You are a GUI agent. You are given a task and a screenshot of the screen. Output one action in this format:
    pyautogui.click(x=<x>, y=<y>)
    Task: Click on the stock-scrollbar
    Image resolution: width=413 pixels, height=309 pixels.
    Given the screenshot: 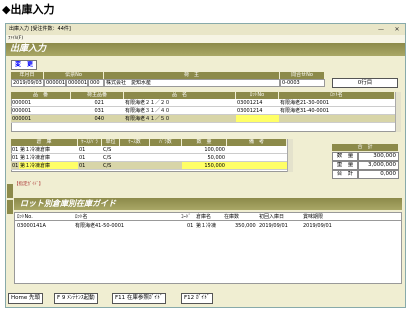 What is the action you would take?
    pyautogui.click(x=290, y=155)
    